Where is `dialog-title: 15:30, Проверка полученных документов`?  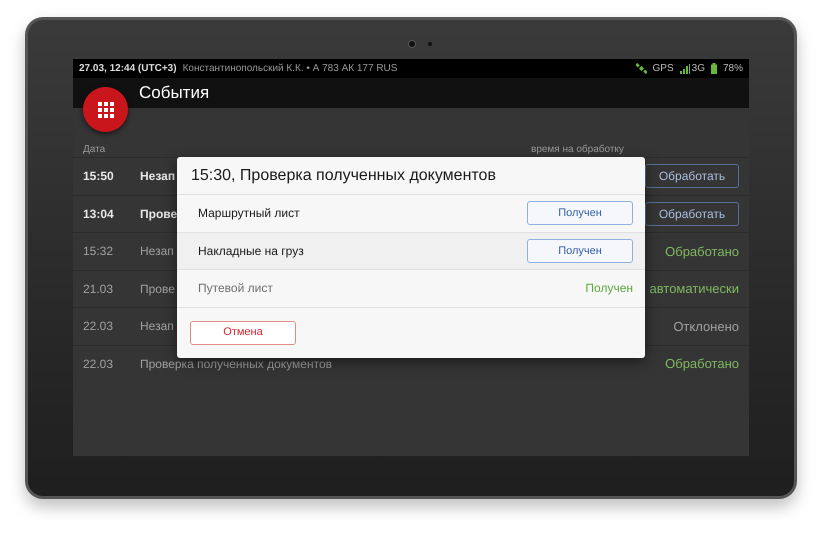 dialog-title: 15:30, Проверка полученных документов is located at coordinates (343, 176).